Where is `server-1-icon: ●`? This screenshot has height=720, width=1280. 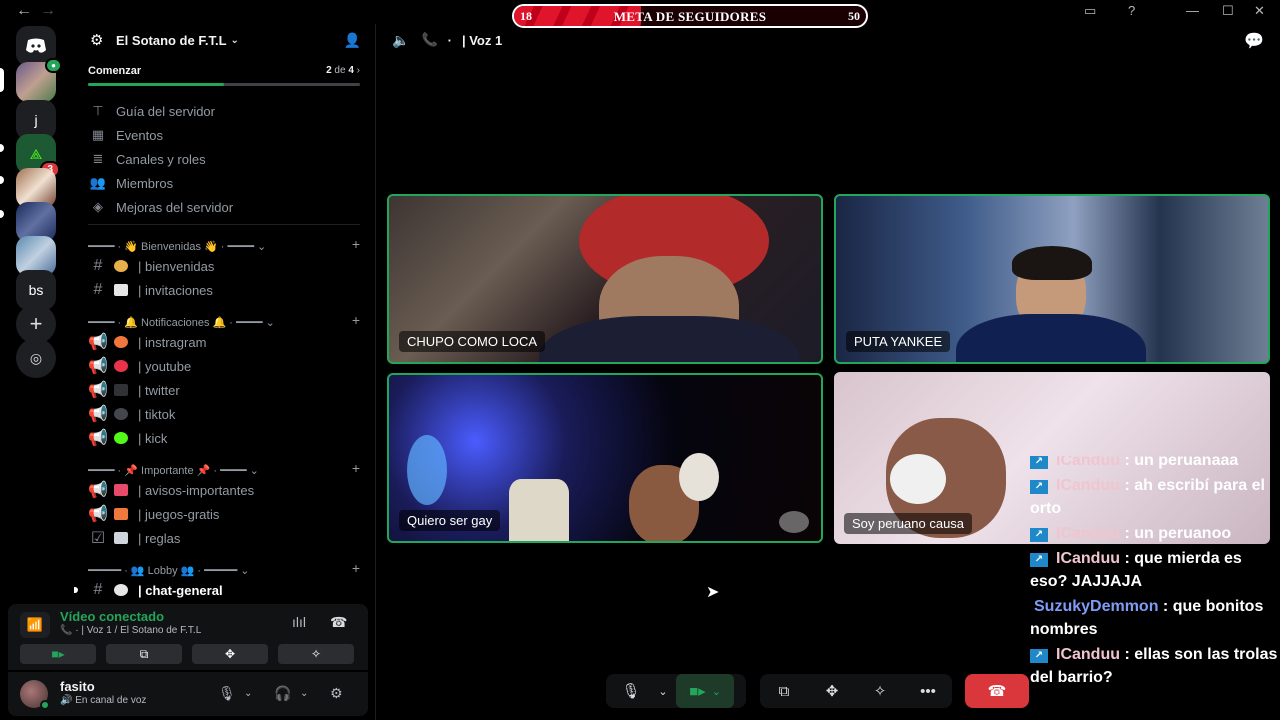
server-1-icon: ● is located at coordinates (39, 80).